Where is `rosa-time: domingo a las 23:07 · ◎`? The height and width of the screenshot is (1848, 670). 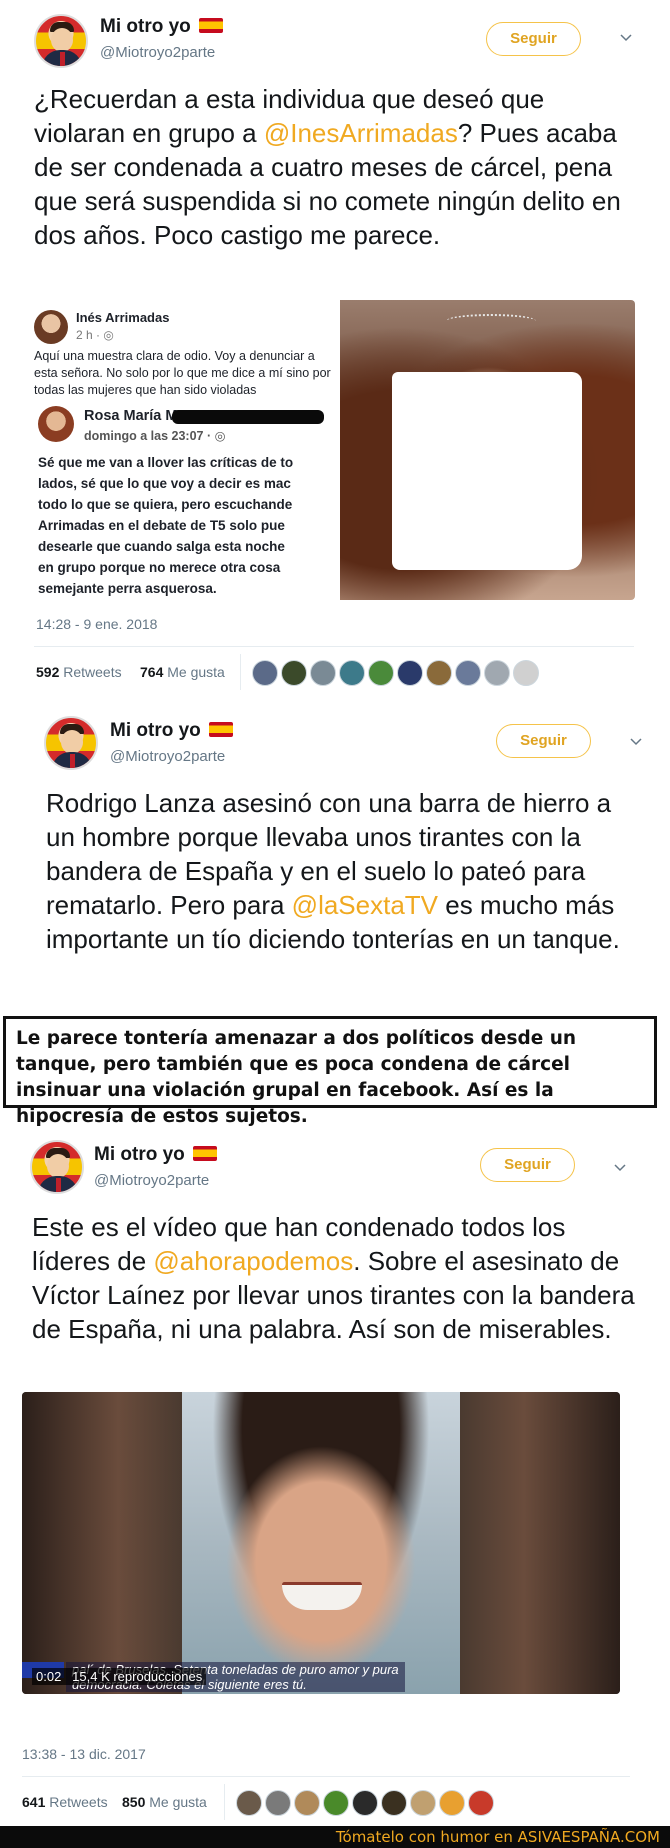 rosa-time: domingo a las 23:07 · ◎ is located at coordinates (155, 436).